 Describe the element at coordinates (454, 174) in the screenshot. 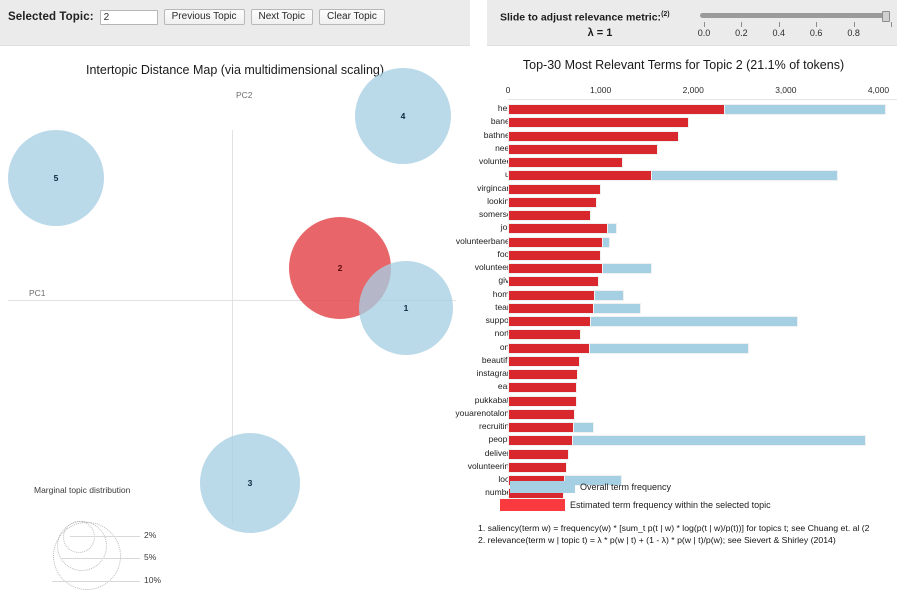

I see `term-label: us` at that location.